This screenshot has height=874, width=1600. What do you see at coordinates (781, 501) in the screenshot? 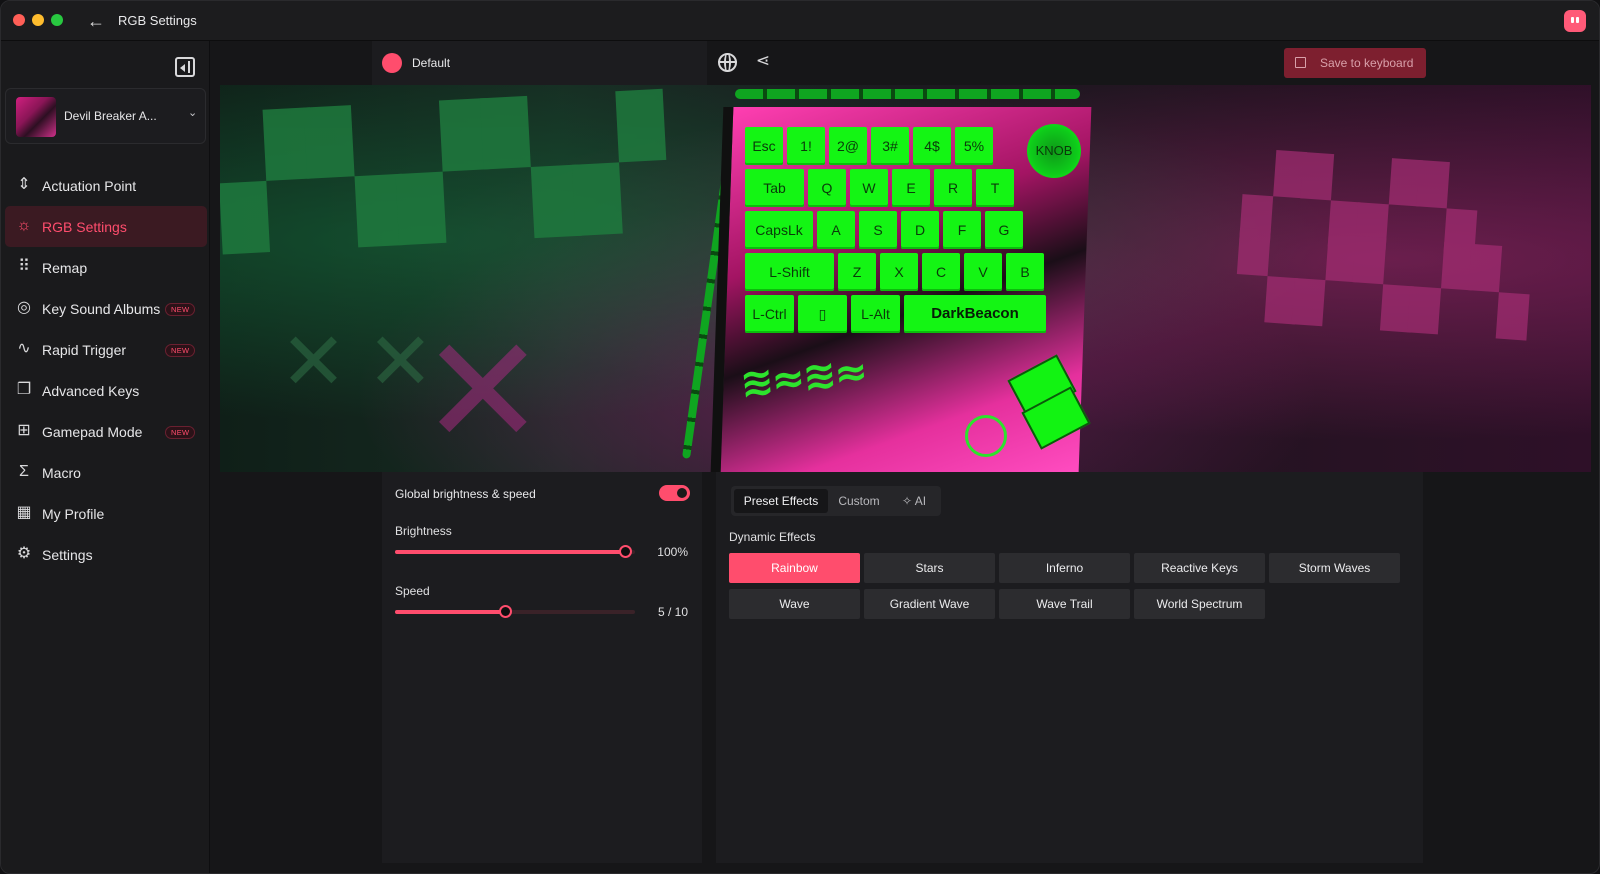
I see `tab-preset-effects: Preset Effects` at bounding box center [781, 501].